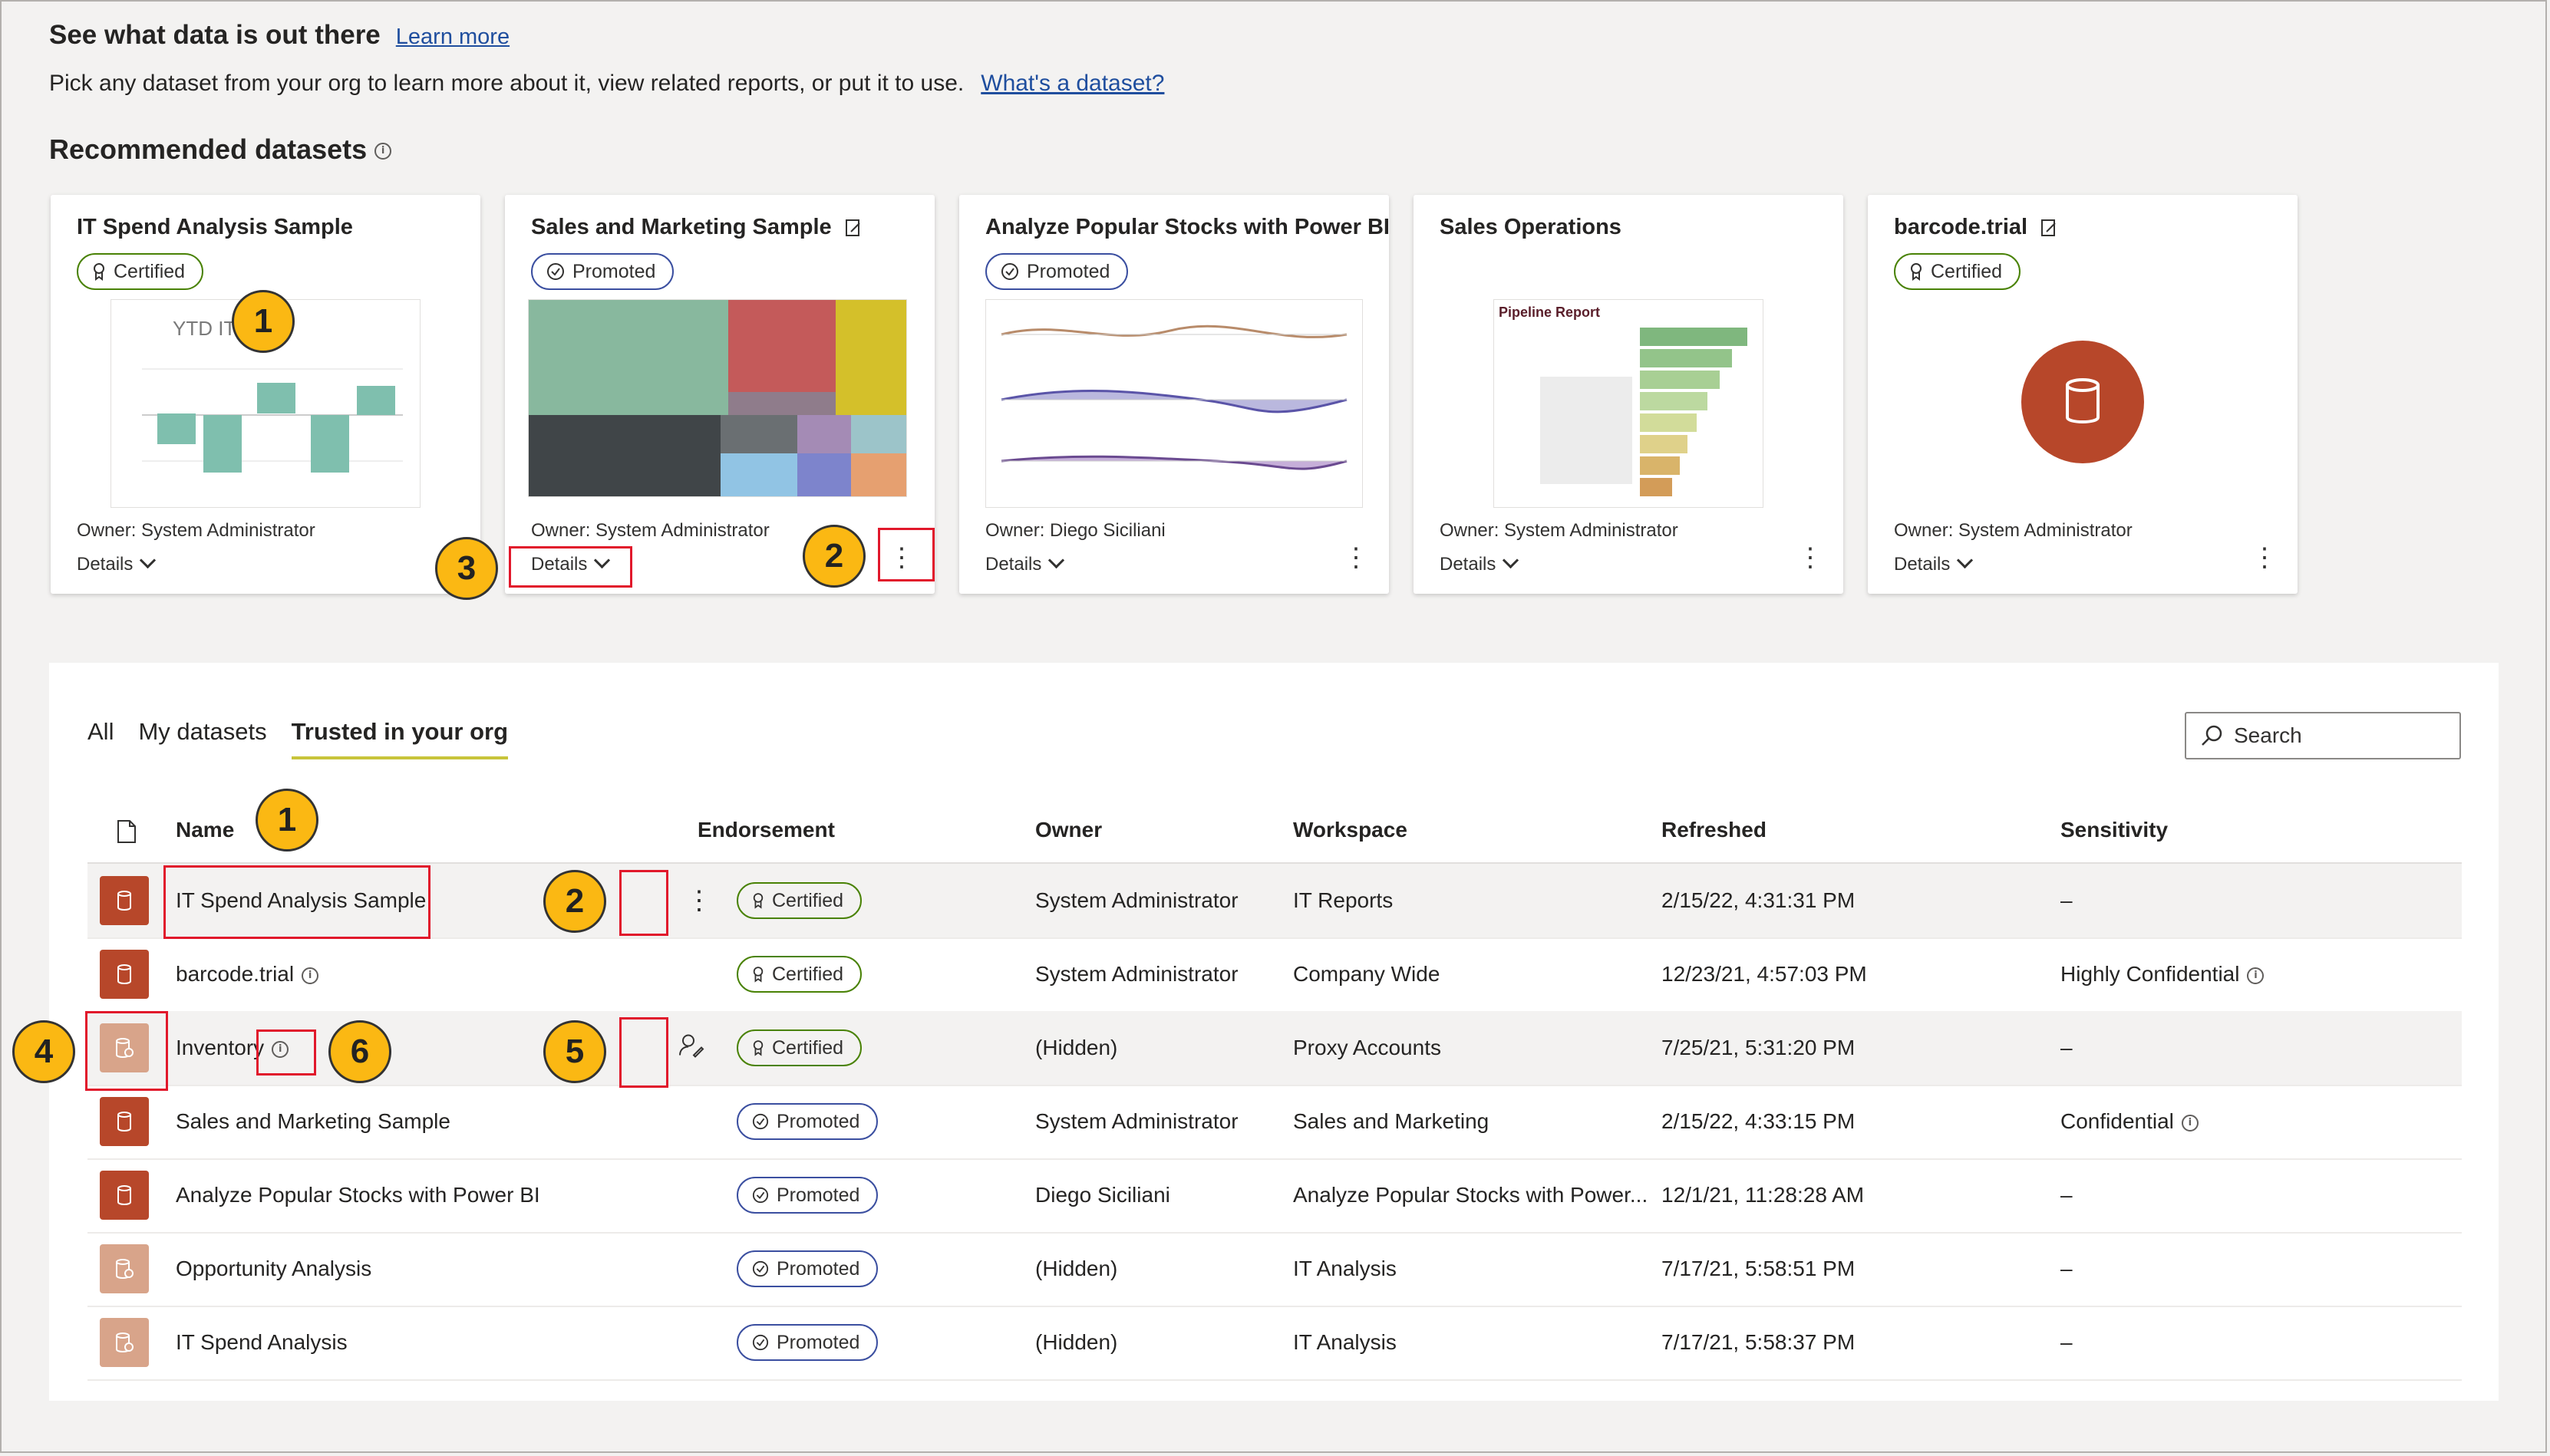 This screenshot has width=2550, height=1456. What do you see at coordinates (1391, 1121) in the screenshot?
I see `workspace-cell: Sales and Marketing` at bounding box center [1391, 1121].